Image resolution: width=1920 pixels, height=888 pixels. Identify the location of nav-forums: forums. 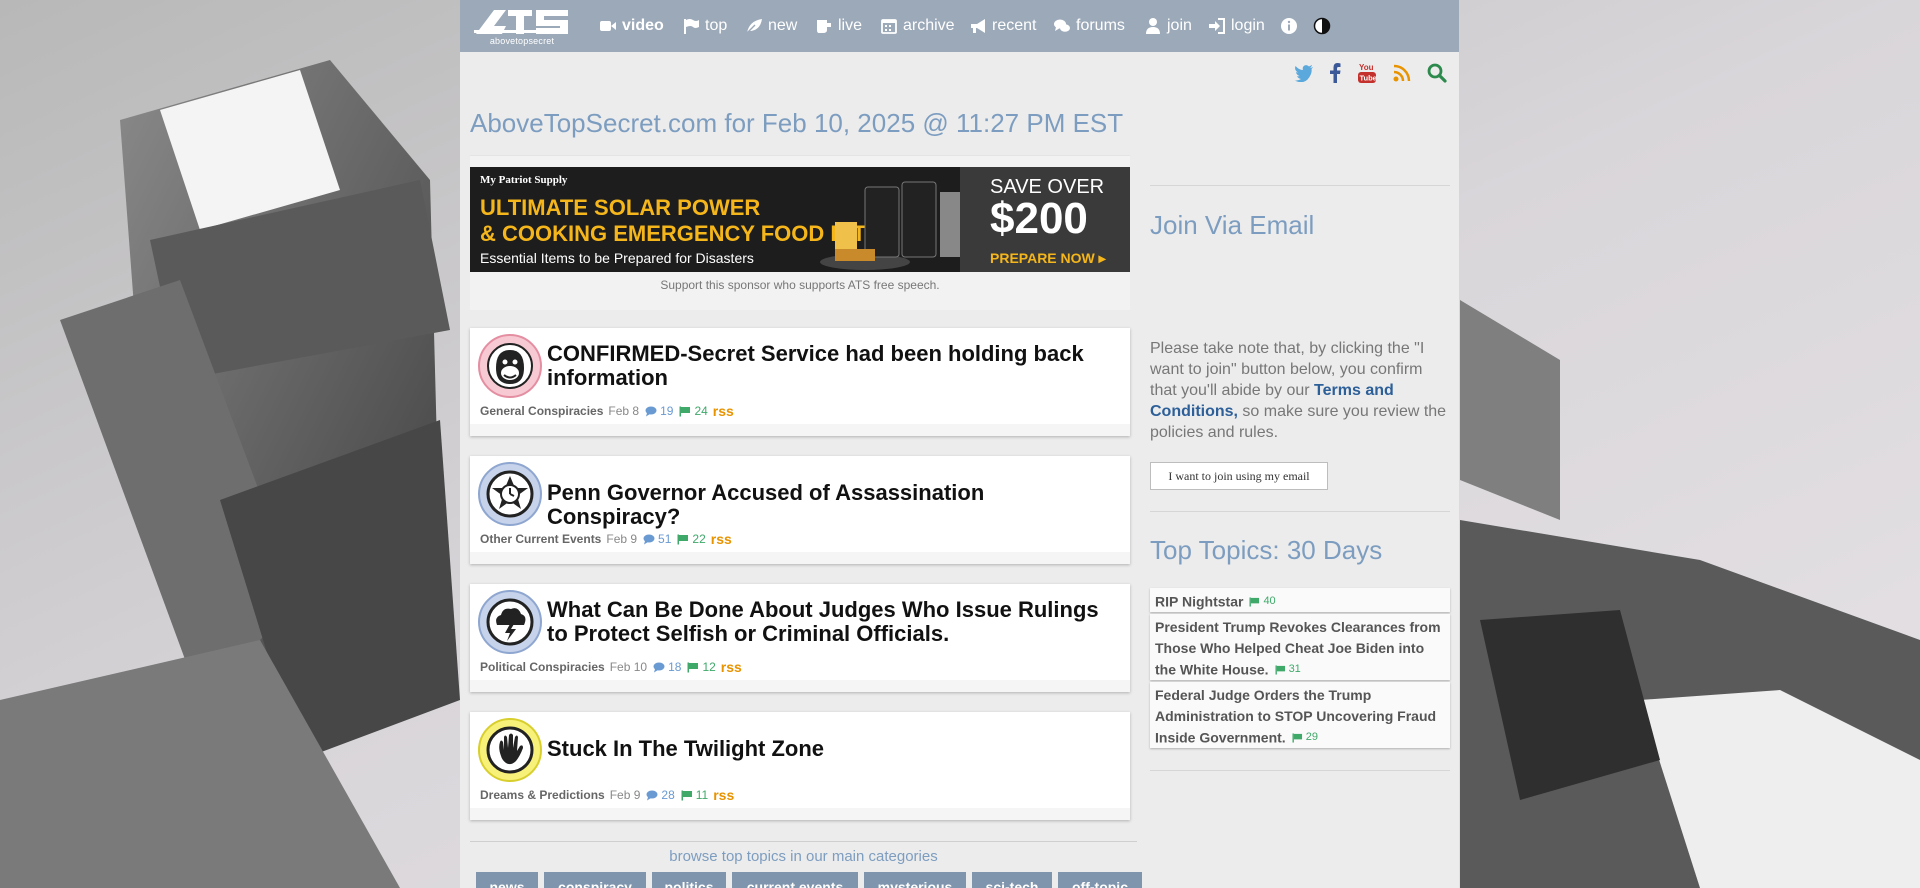
(1089, 26).